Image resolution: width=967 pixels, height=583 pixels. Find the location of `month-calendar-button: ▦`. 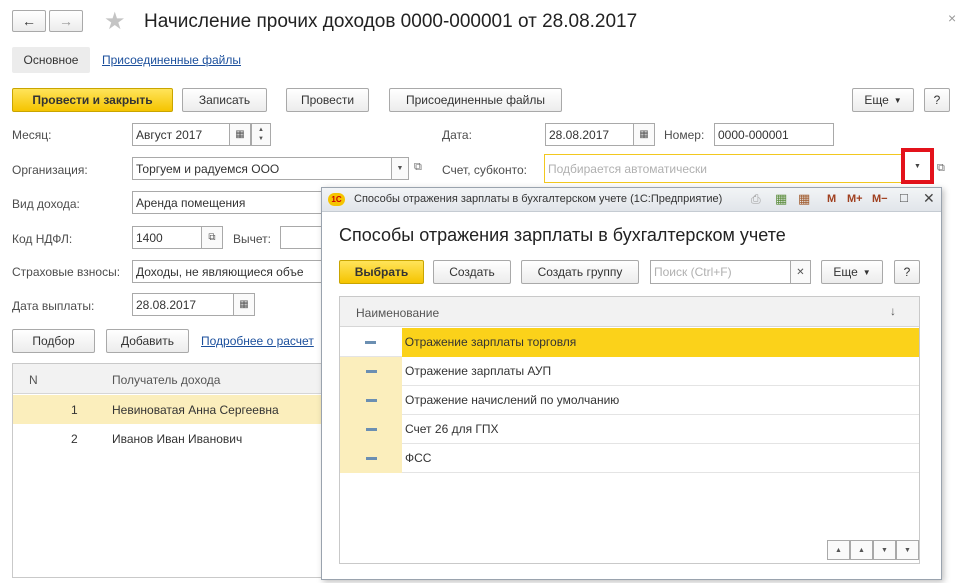

month-calendar-button: ▦ is located at coordinates (240, 134).